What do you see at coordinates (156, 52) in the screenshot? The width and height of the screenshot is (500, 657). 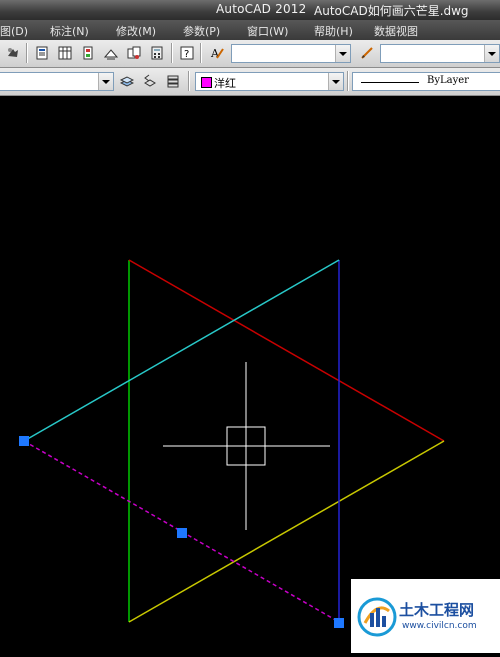 I see `quickcalc-icon` at bounding box center [156, 52].